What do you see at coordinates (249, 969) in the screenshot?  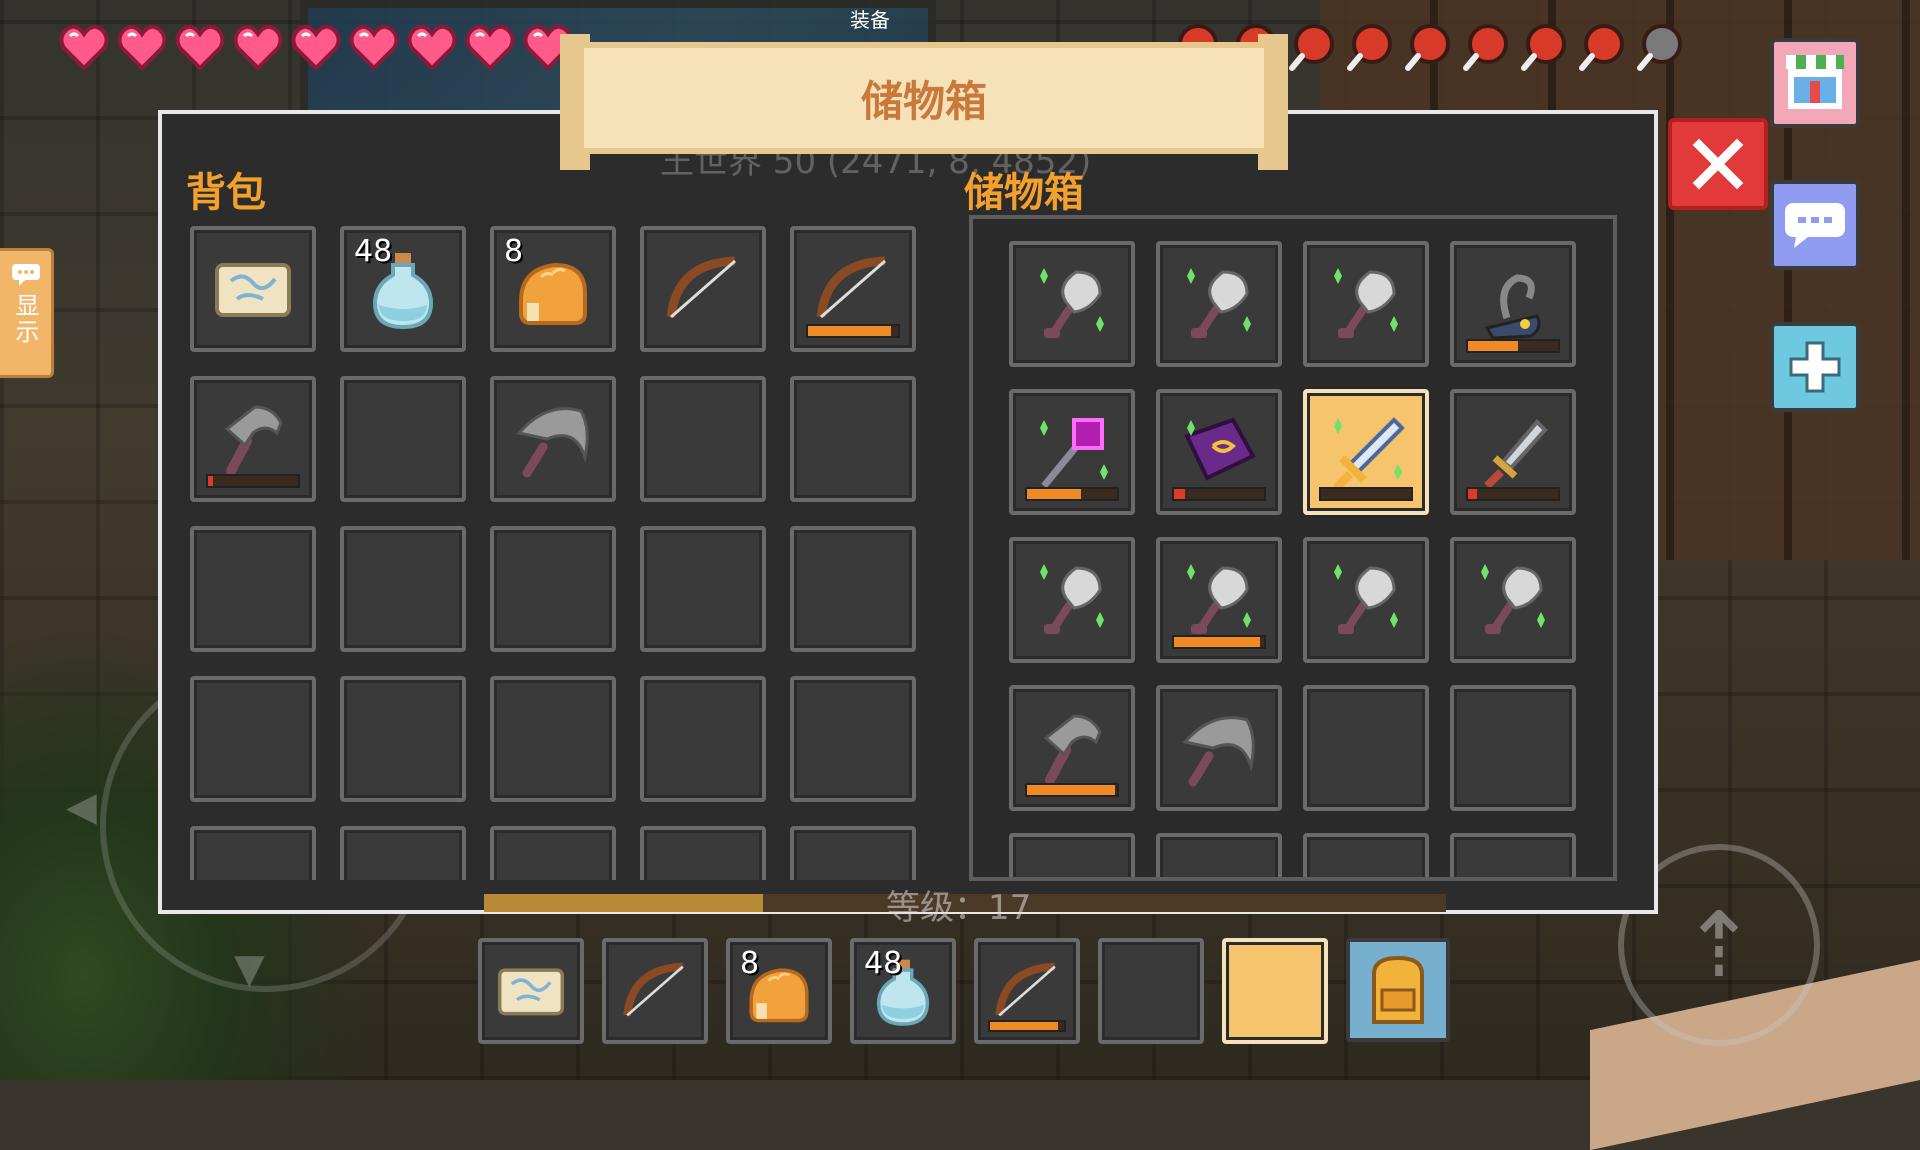 I see `down-arrow-icon: ▼` at bounding box center [249, 969].